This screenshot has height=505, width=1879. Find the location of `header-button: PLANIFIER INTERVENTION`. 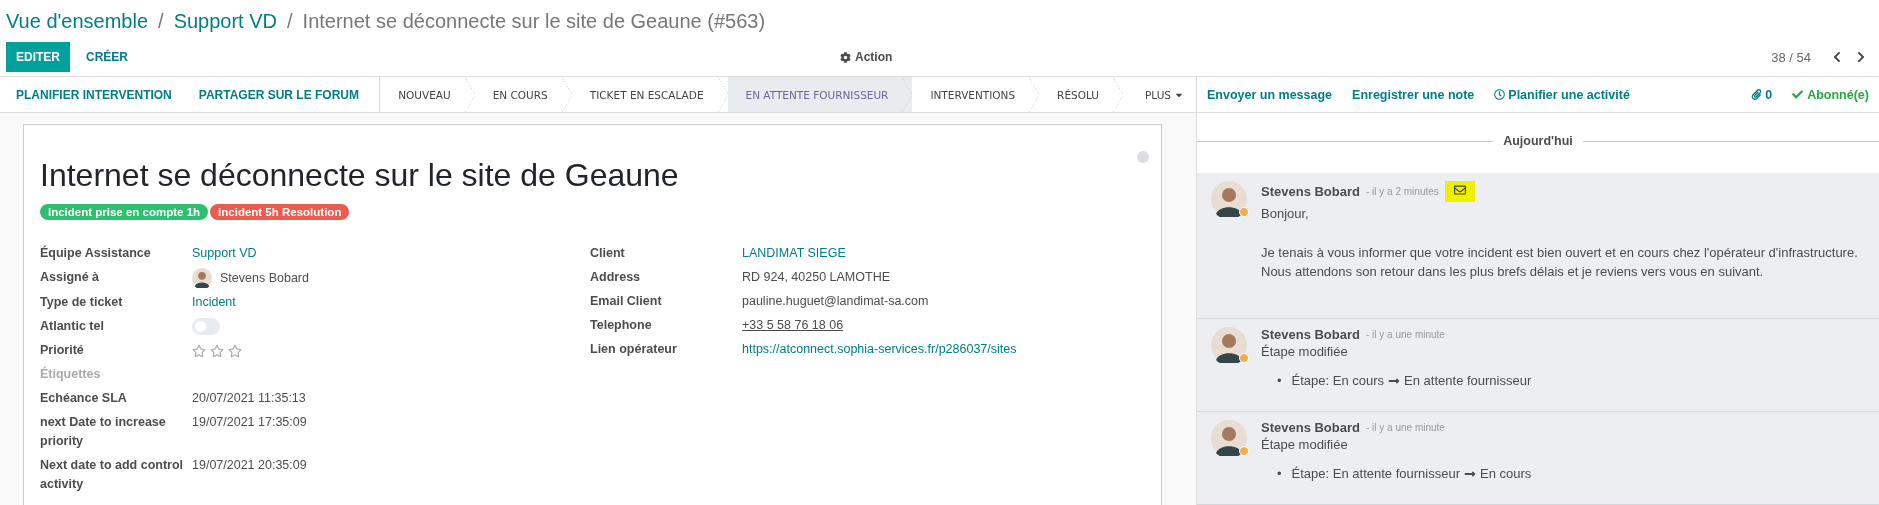

header-button: PLANIFIER INTERVENTION is located at coordinates (91, 94).